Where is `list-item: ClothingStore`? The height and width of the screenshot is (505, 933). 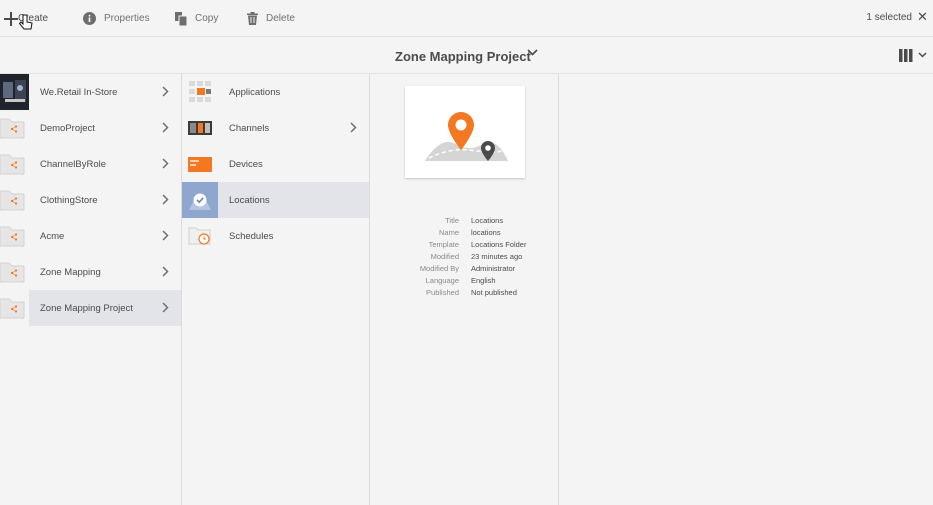 list-item: ClothingStore is located at coordinates (90, 200).